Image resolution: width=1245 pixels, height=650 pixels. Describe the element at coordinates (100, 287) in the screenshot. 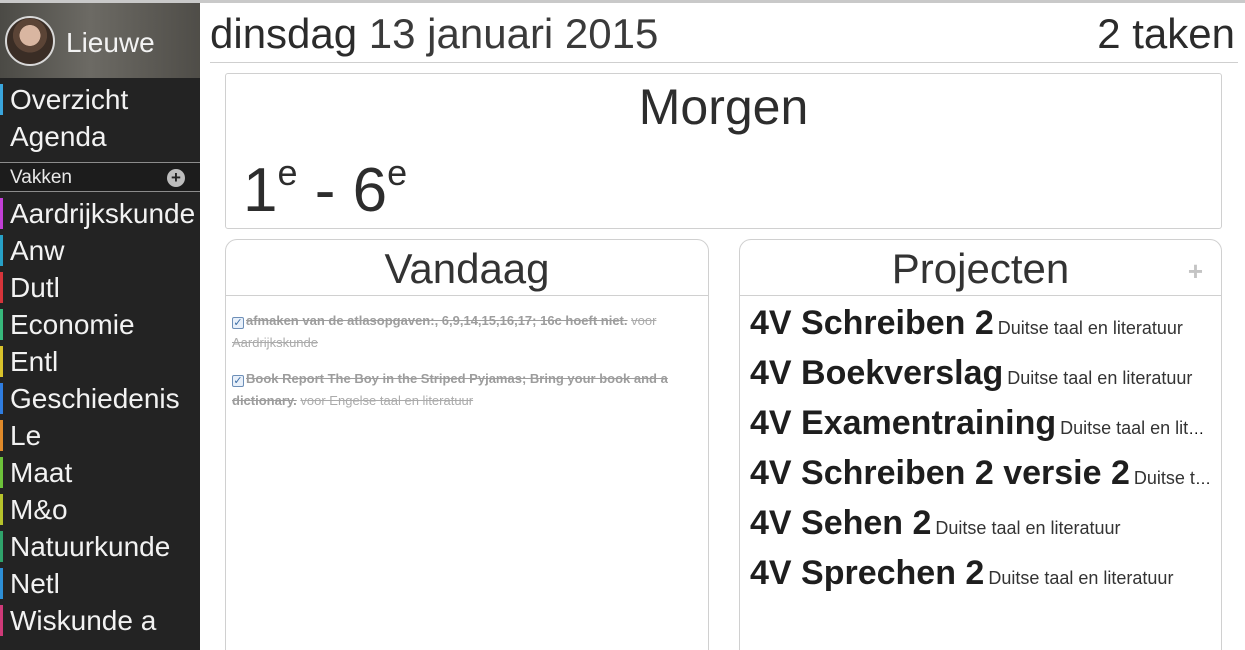

I see `subject-item: Dutl` at that location.